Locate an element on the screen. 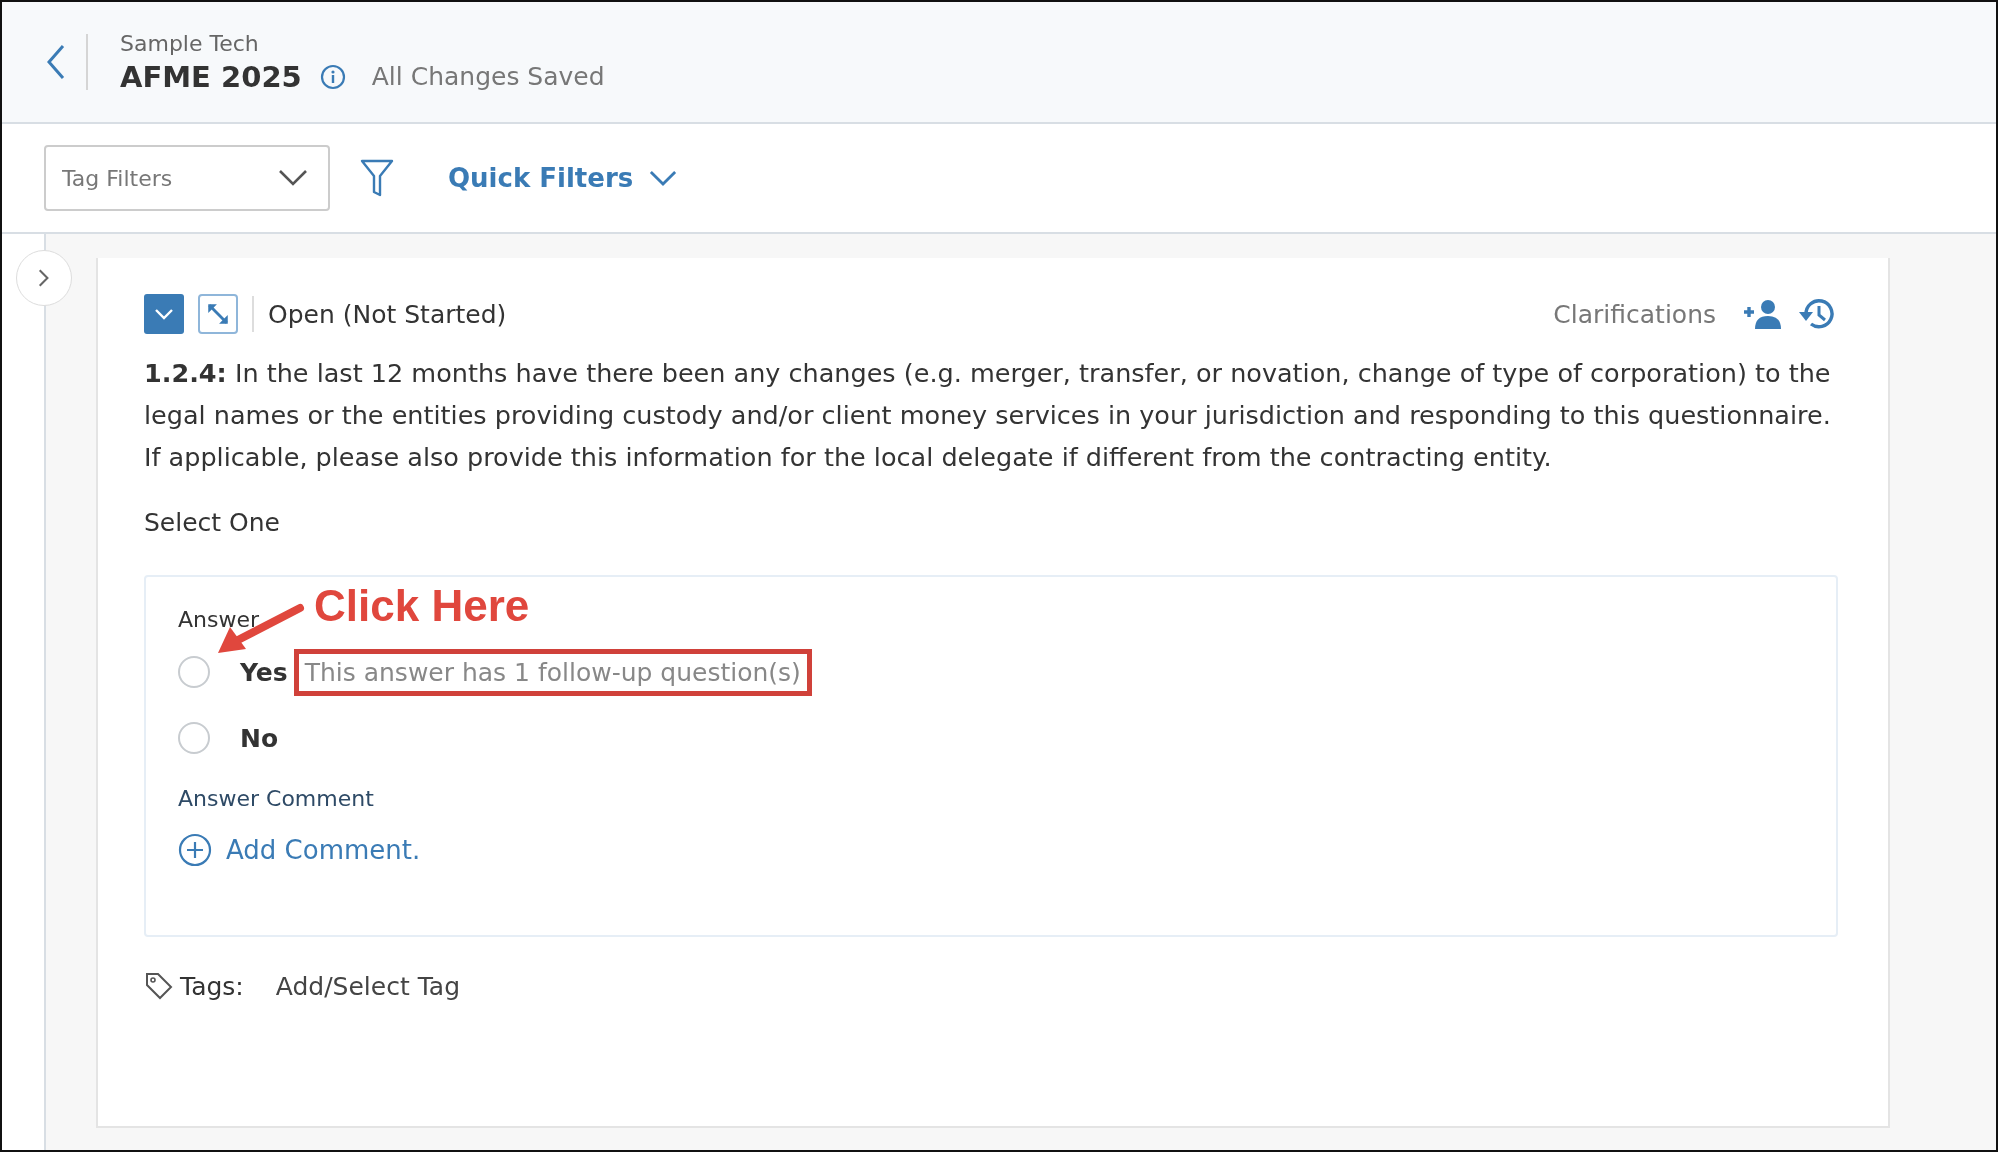 This screenshot has height=1152, width=1998. tags-label: Tags: is located at coordinates (212, 986).